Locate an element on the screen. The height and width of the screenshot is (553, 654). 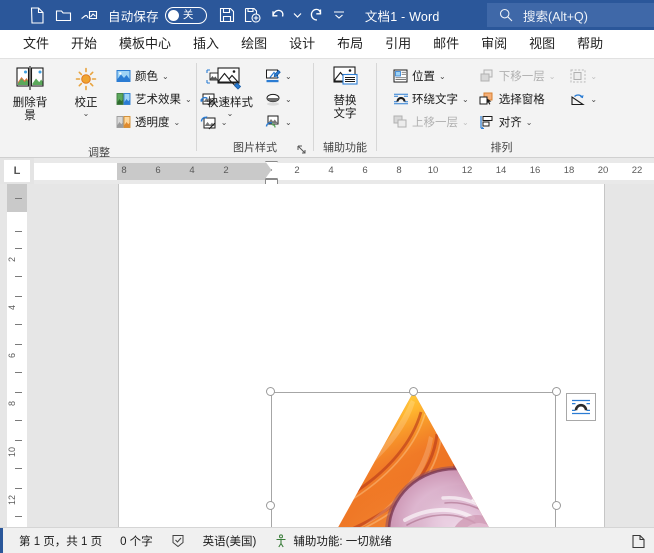
group-picture-styles-title: 图片样式 is located at coordinates (255, 148).